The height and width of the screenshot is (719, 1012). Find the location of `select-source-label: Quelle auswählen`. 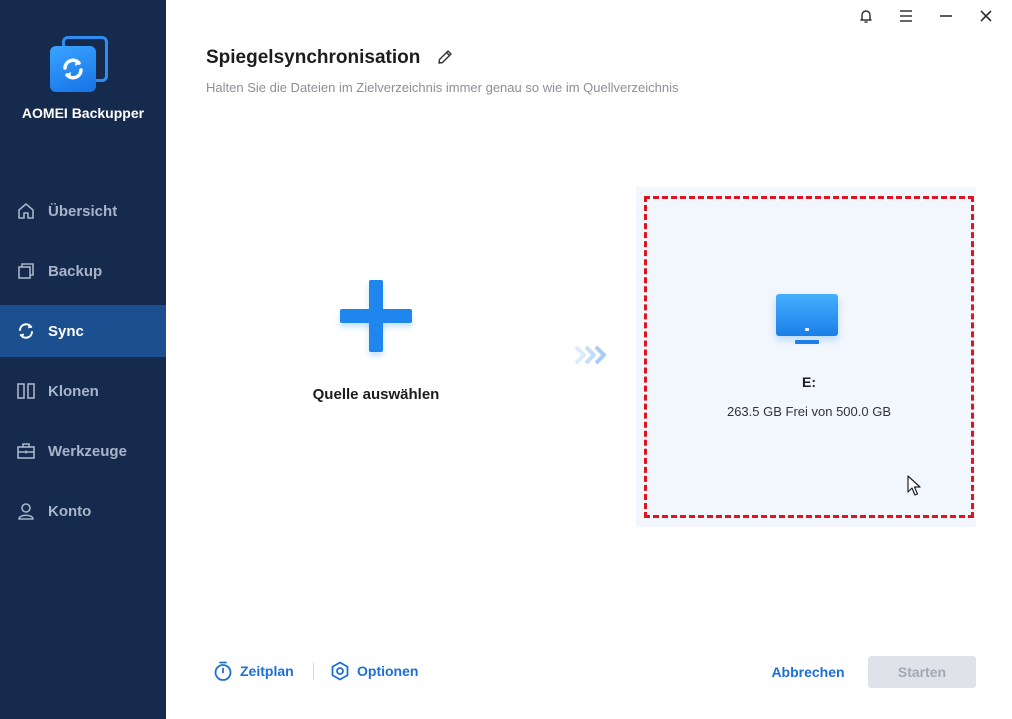

select-source-label: Quelle auswählen is located at coordinates (376, 394).